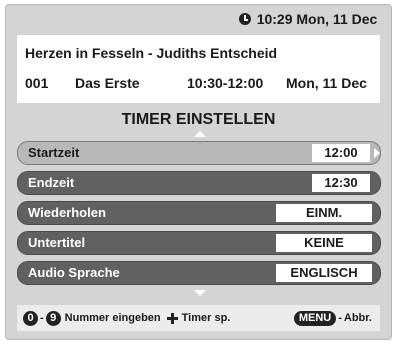  I want to click on key-nine-icon: 9, so click(53, 318).